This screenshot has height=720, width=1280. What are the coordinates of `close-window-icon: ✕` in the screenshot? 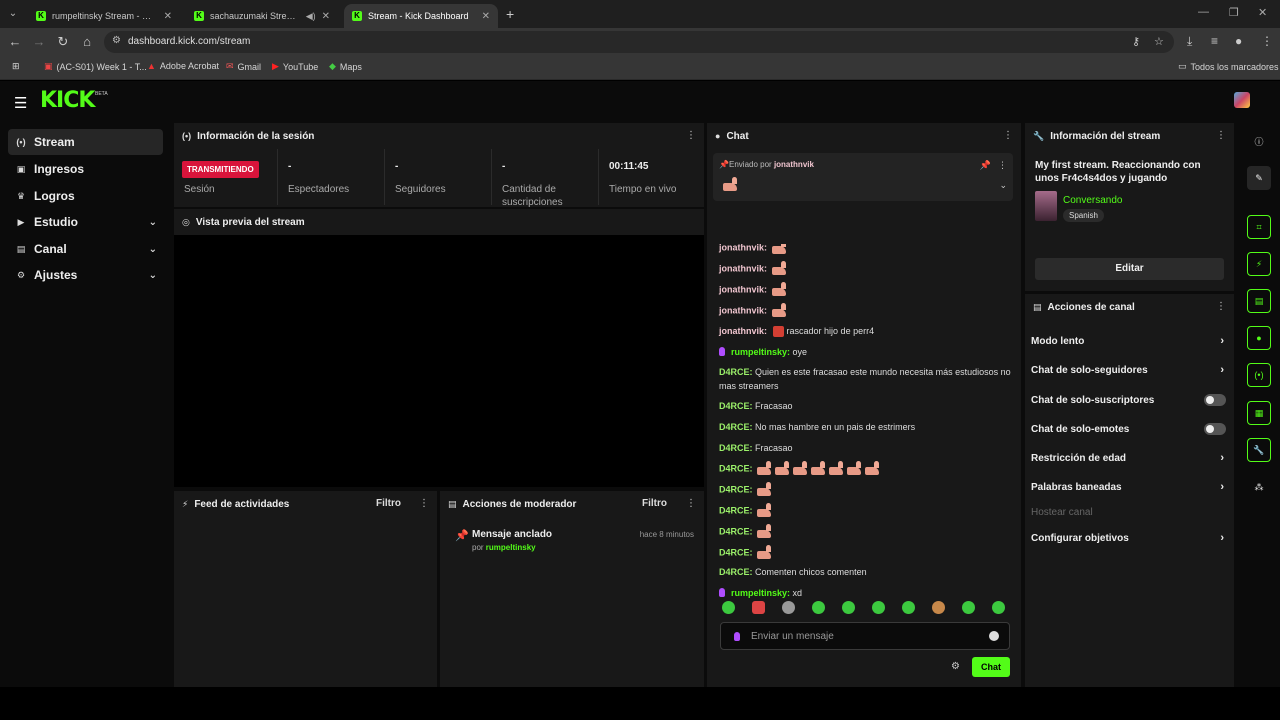 It's located at (1262, 12).